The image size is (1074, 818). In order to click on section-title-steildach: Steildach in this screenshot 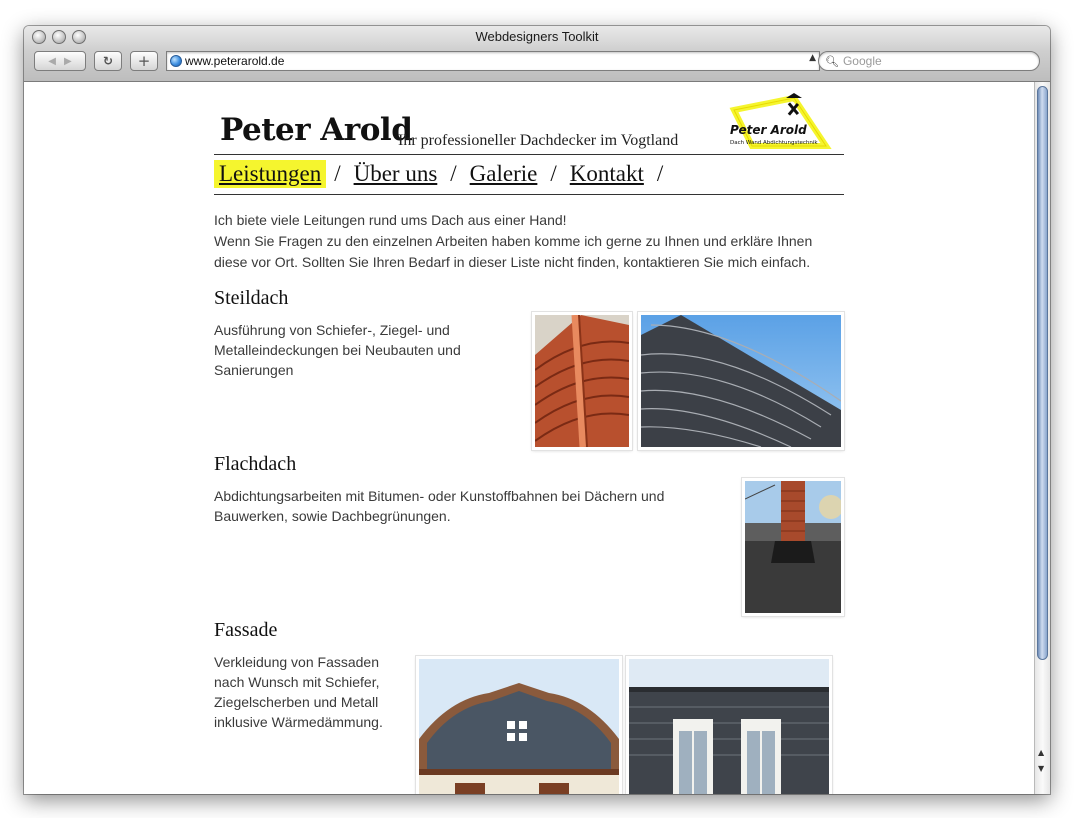, I will do `click(251, 298)`.